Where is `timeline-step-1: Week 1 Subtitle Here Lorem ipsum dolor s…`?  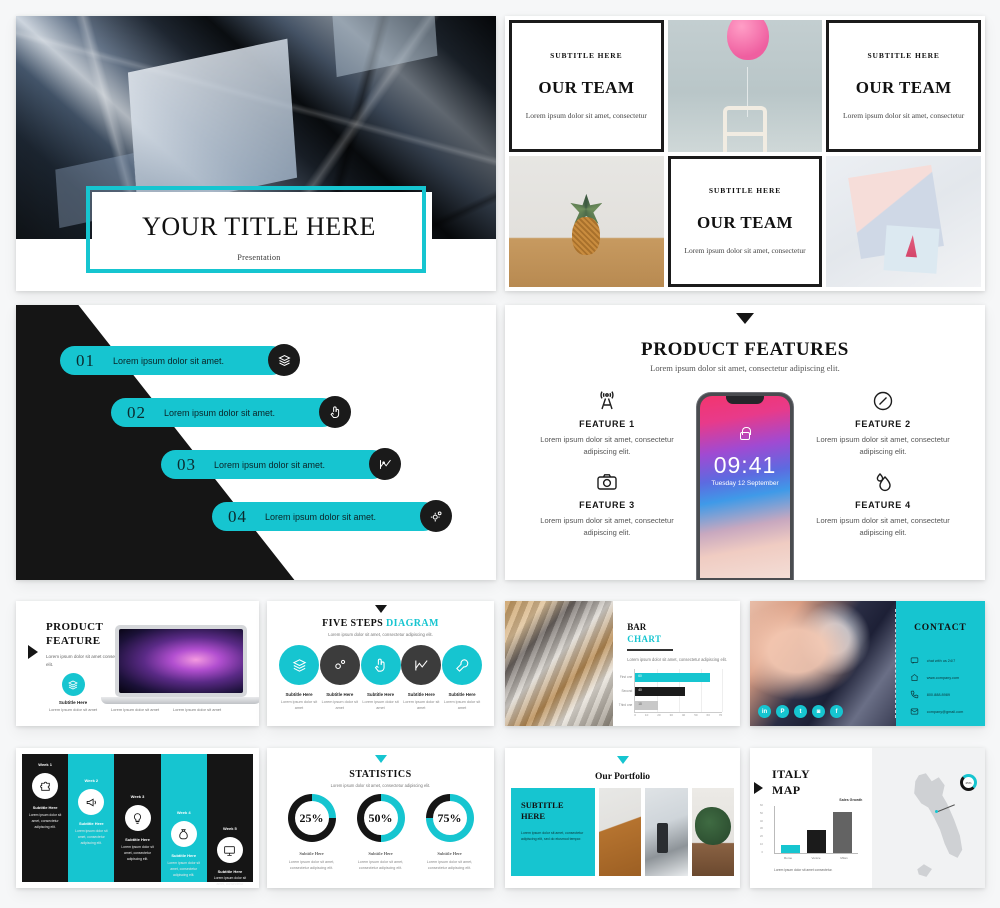
timeline-step-1: Week 1 Subtitle Here Lorem ipsum dolor s… is located at coordinates (45, 818).